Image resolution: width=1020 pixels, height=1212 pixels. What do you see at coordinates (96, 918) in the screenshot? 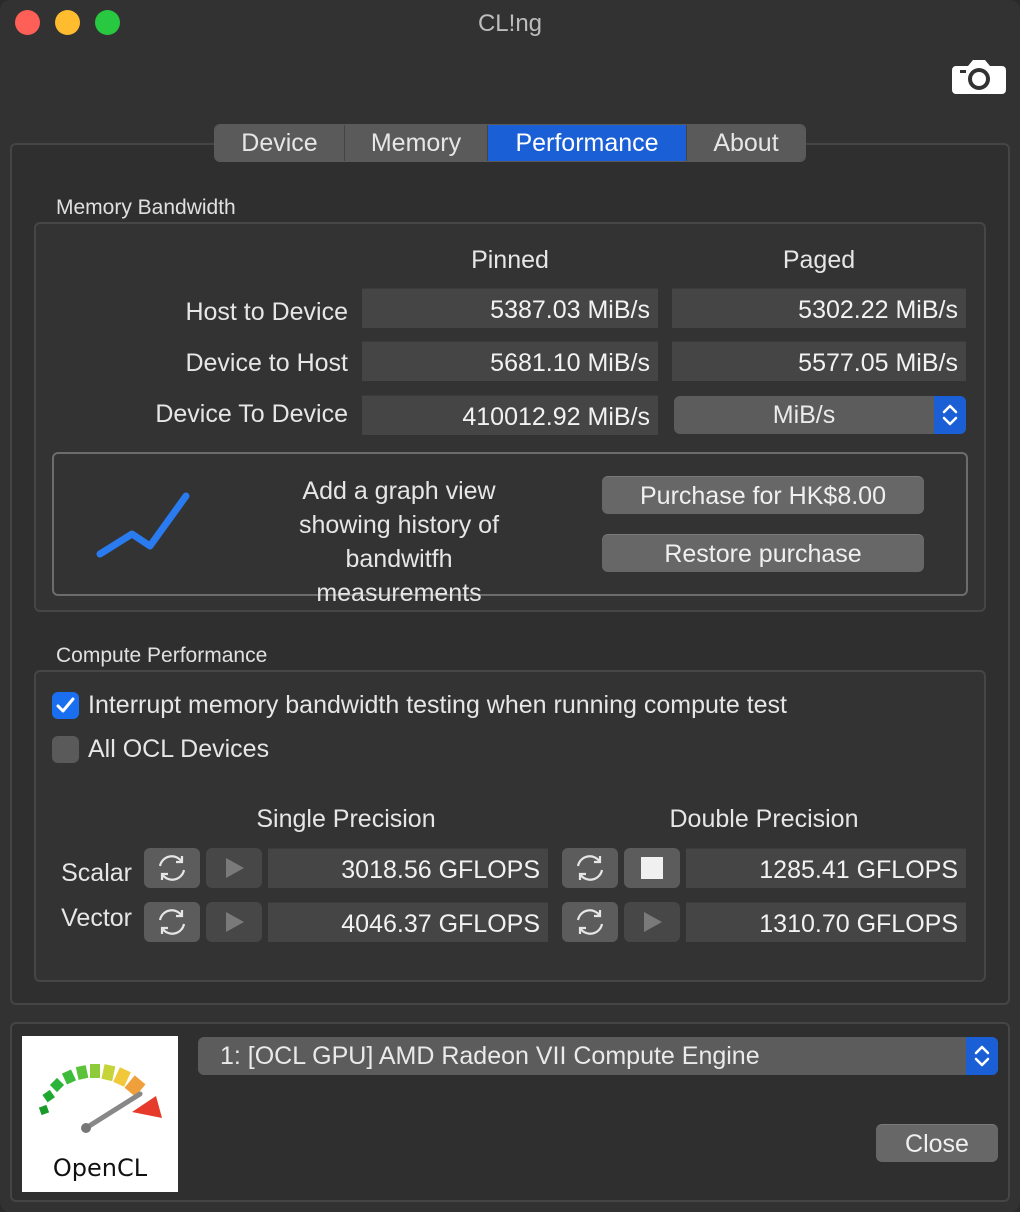
I see `vector-label: Vector` at bounding box center [96, 918].